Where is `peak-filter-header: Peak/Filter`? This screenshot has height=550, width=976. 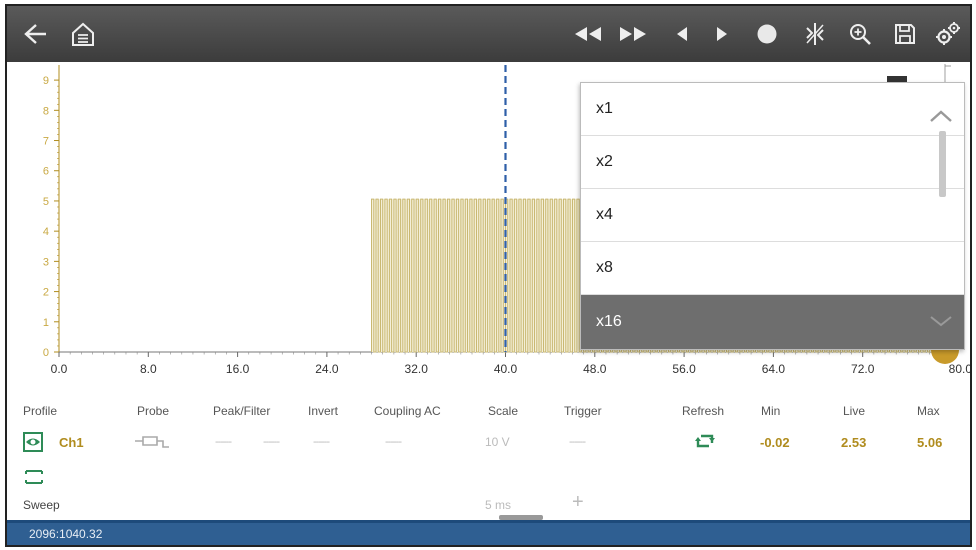
peak-filter-header: Peak/Filter is located at coordinates (242, 411).